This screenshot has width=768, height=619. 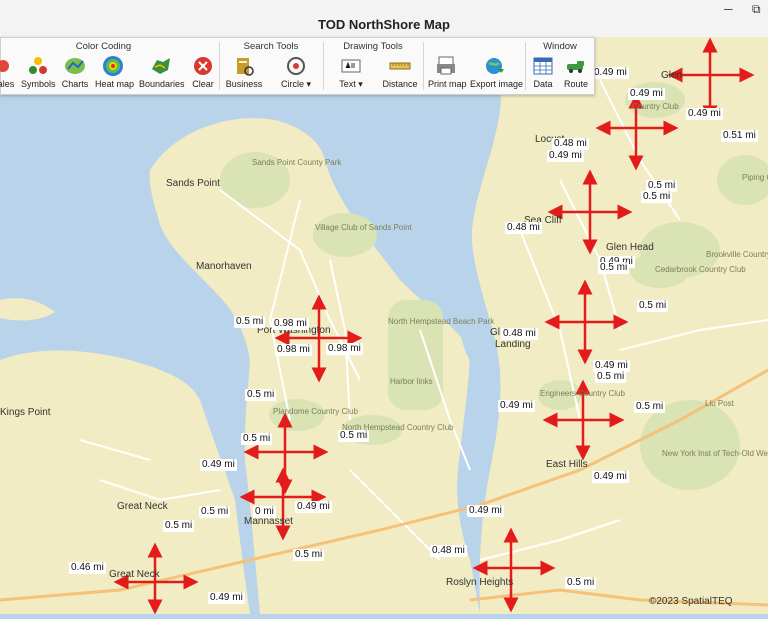 What do you see at coordinates (161, 66) in the screenshot?
I see `boundaries-icon` at bounding box center [161, 66].